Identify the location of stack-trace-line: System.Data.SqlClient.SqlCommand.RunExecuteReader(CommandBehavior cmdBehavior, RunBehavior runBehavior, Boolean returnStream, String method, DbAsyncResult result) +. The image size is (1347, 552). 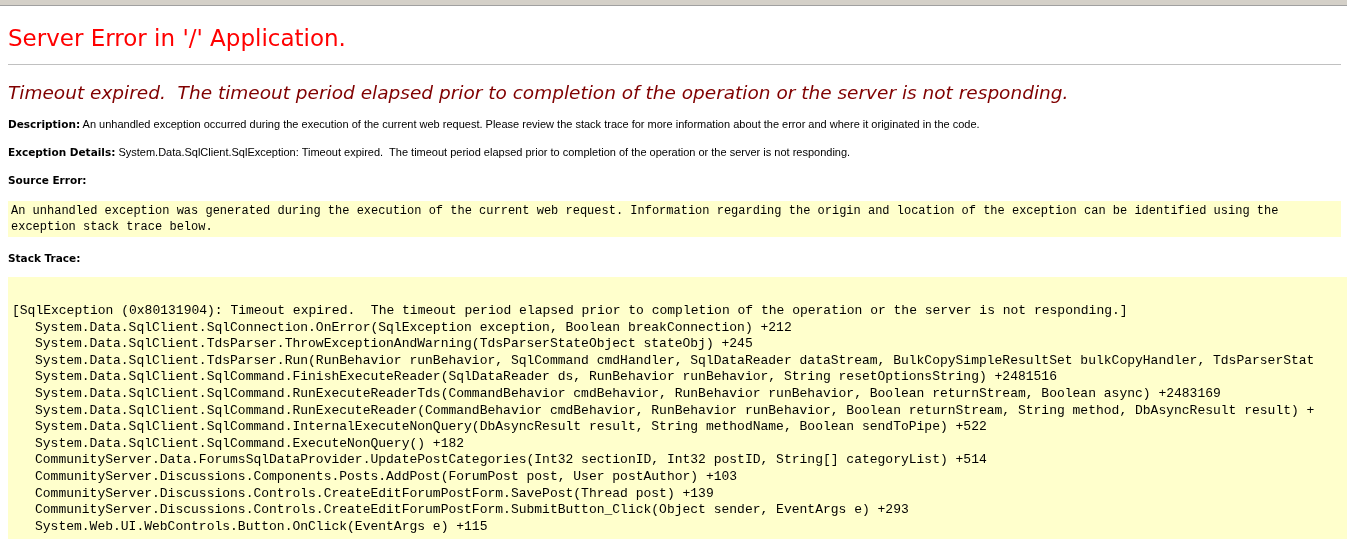
(675, 411).